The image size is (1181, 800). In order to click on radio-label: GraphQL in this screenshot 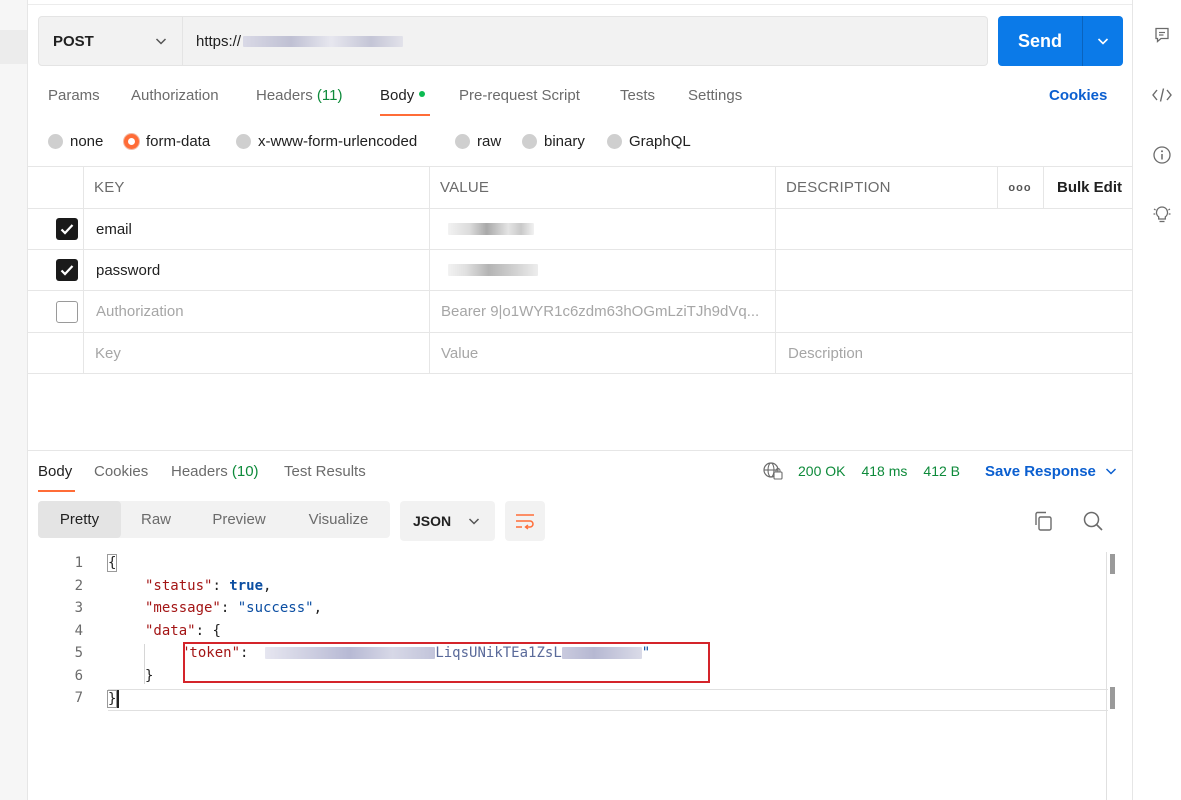, I will do `click(660, 141)`.